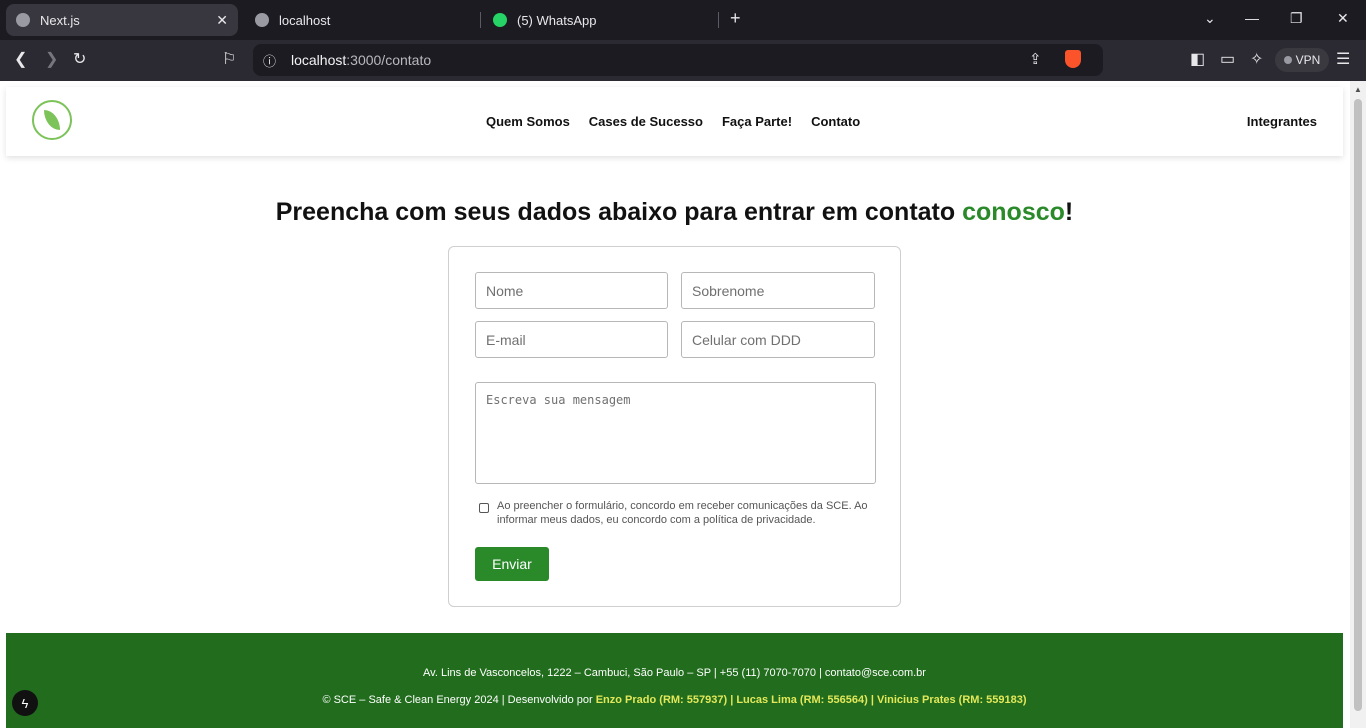 This screenshot has width=1366, height=728. Describe the element at coordinates (1227, 60) in the screenshot. I see `wallet-icon: ▭` at that location.